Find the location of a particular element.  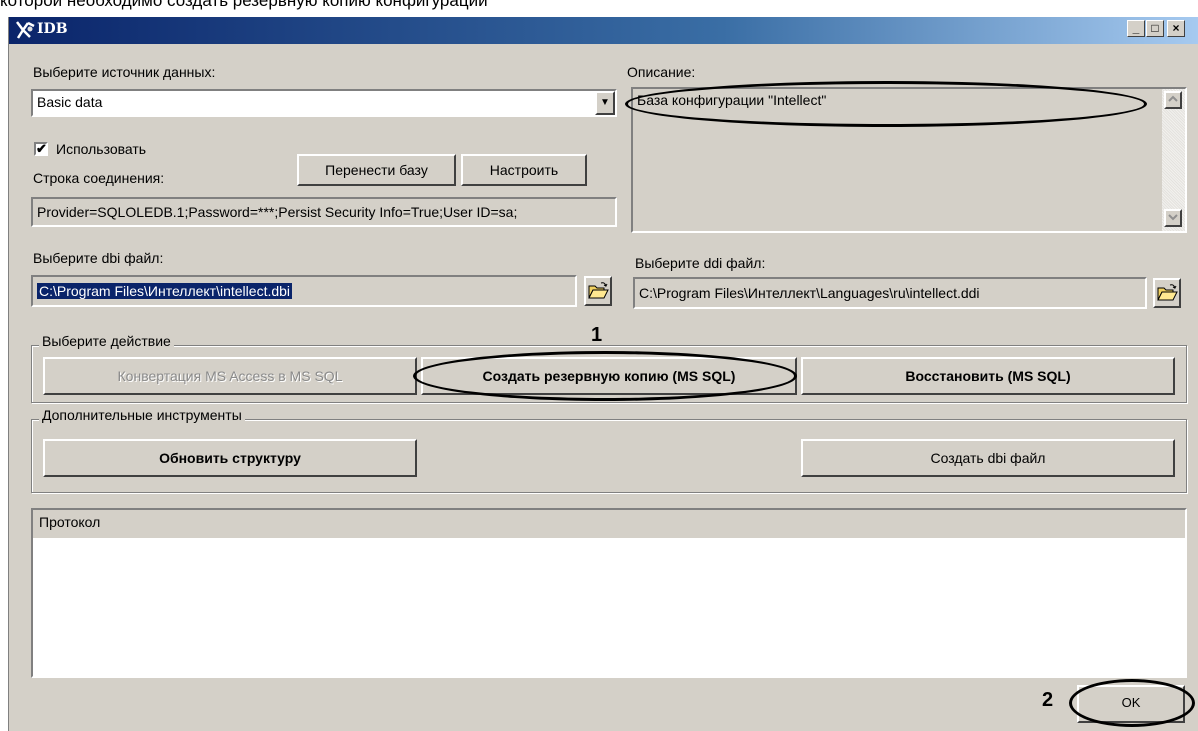

description-scrollbar is located at coordinates (1173, 160).